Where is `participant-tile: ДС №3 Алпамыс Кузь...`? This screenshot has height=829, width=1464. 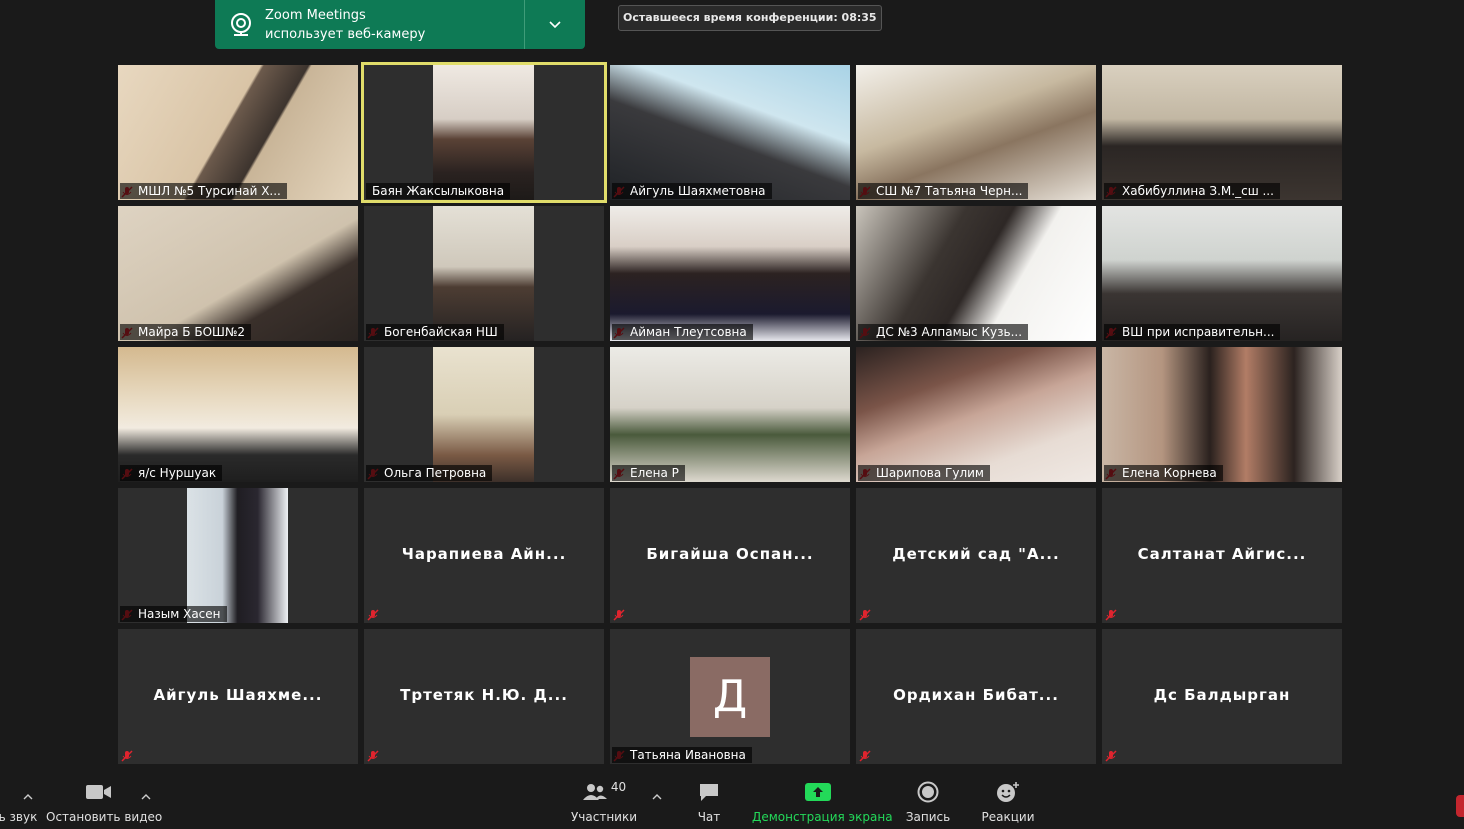
participant-tile: ДС №3 Алпамыс Кузь... is located at coordinates (976, 273).